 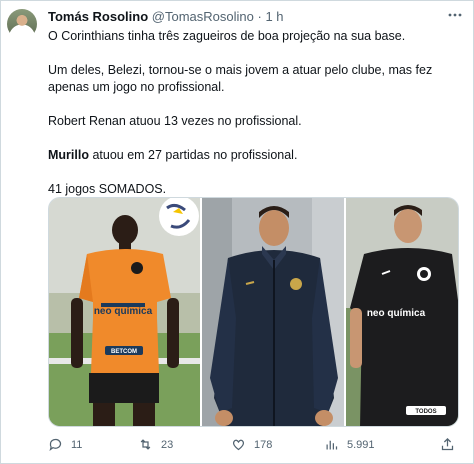 I want to click on author-avatar, so click(x=22, y=24).